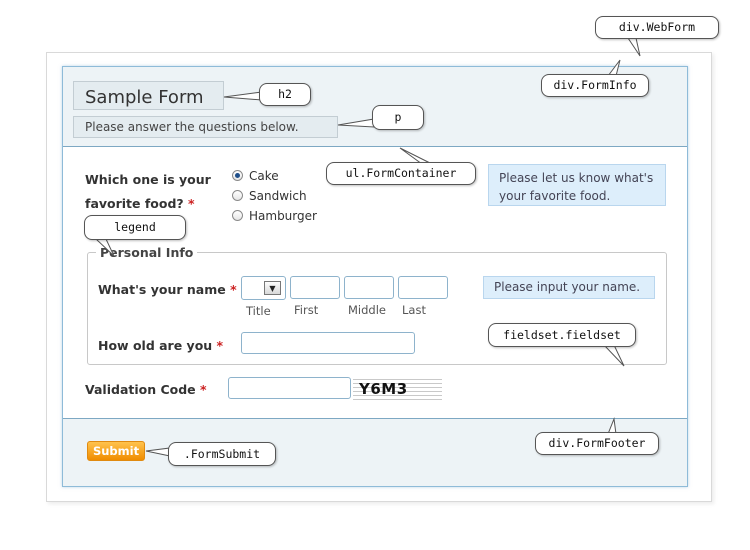 Image resolution: width=750 pixels, height=550 pixels. What do you see at coordinates (278, 195) in the screenshot?
I see `radio-label-sandwich: Sandwich` at bounding box center [278, 195].